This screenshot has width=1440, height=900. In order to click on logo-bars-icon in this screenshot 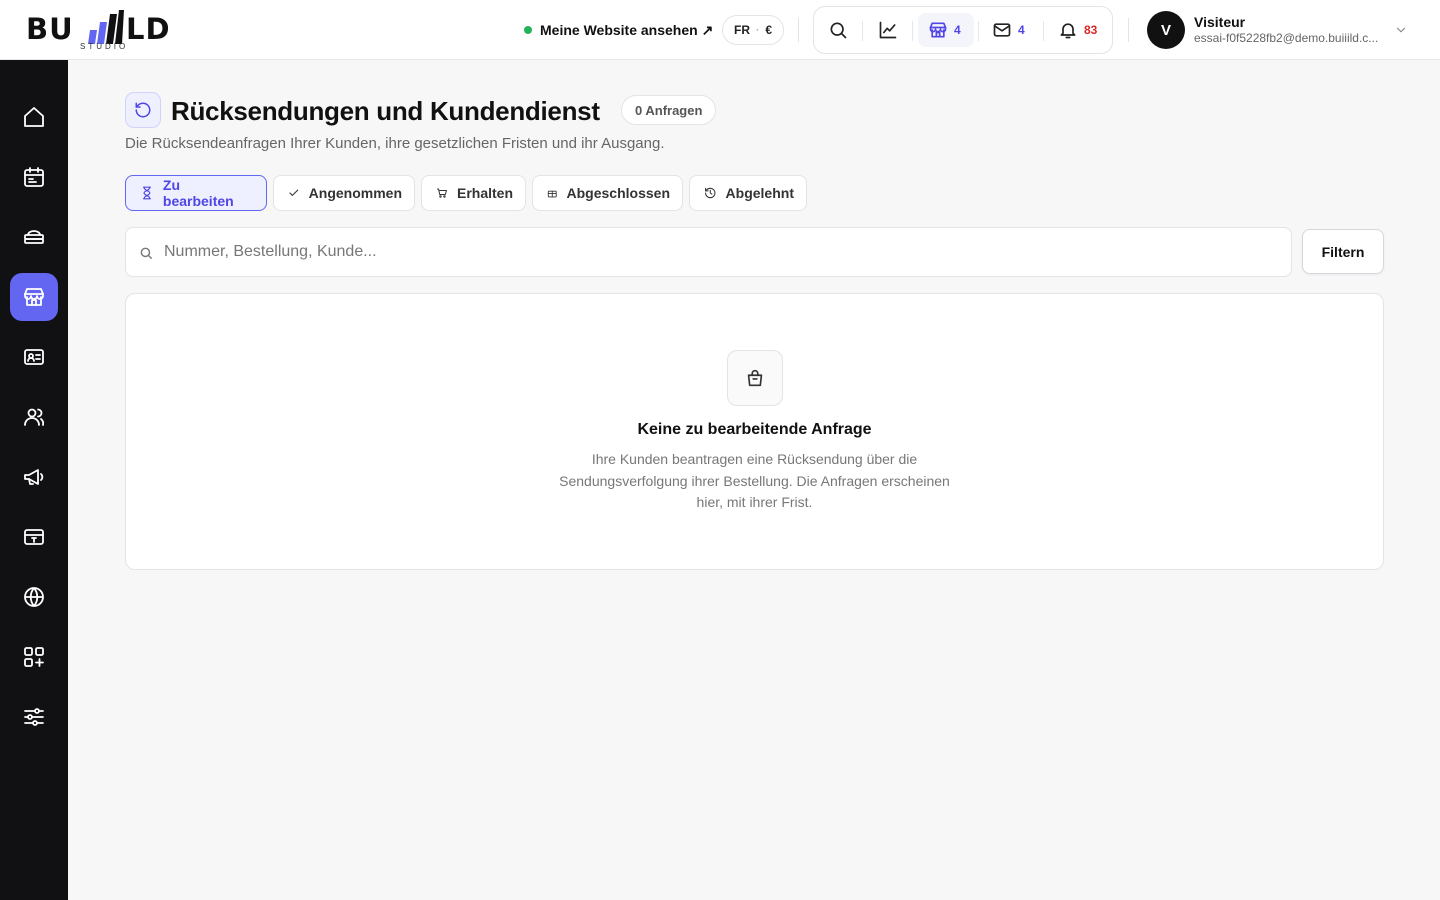, I will do `click(106, 27)`.